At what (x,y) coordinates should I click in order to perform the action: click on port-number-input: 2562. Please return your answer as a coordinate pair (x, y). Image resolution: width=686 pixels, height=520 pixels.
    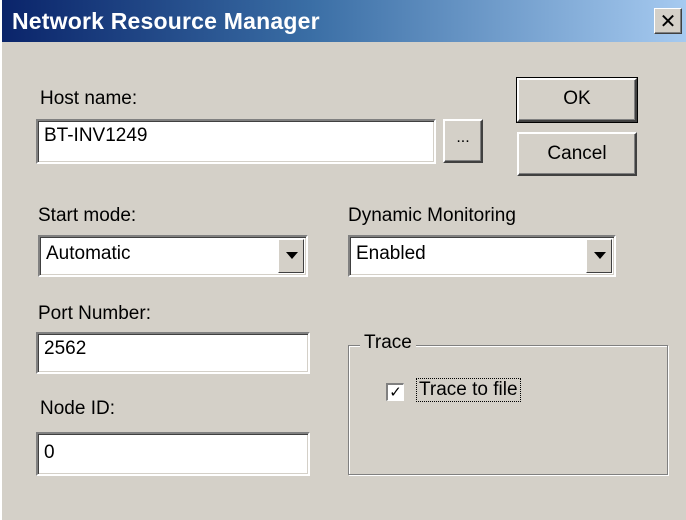
    Looking at the image, I should click on (173, 353).